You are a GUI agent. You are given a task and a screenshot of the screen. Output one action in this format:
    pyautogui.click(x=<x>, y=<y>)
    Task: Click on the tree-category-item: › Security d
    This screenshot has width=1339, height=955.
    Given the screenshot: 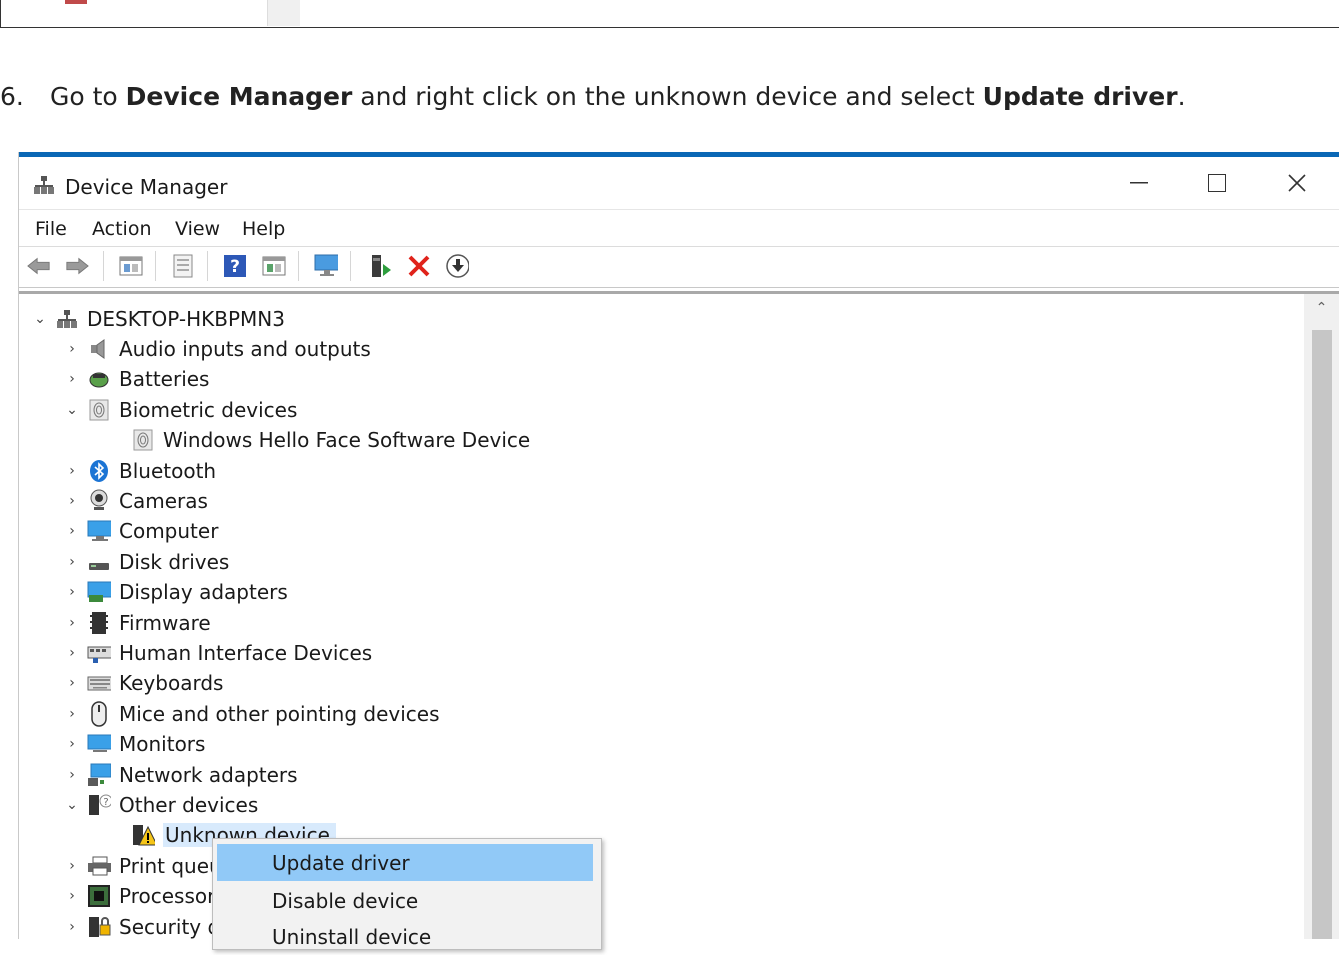 What is the action you would take?
    pyautogui.click(x=140, y=925)
    